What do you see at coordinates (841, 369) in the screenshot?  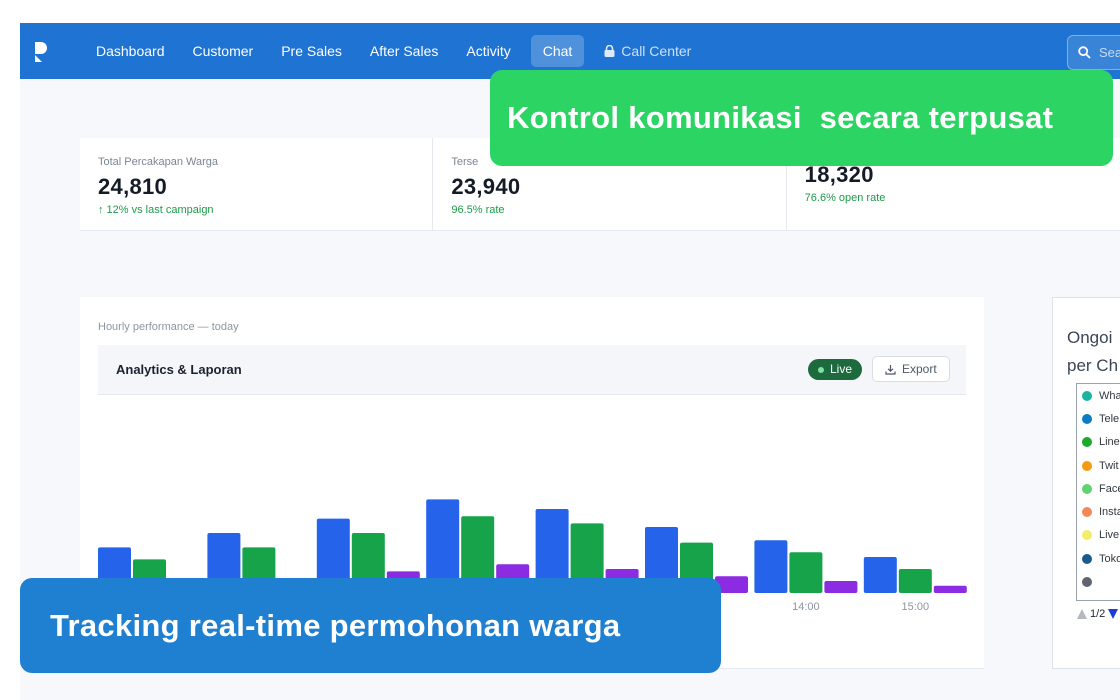 I see `live-label: Live` at bounding box center [841, 369].